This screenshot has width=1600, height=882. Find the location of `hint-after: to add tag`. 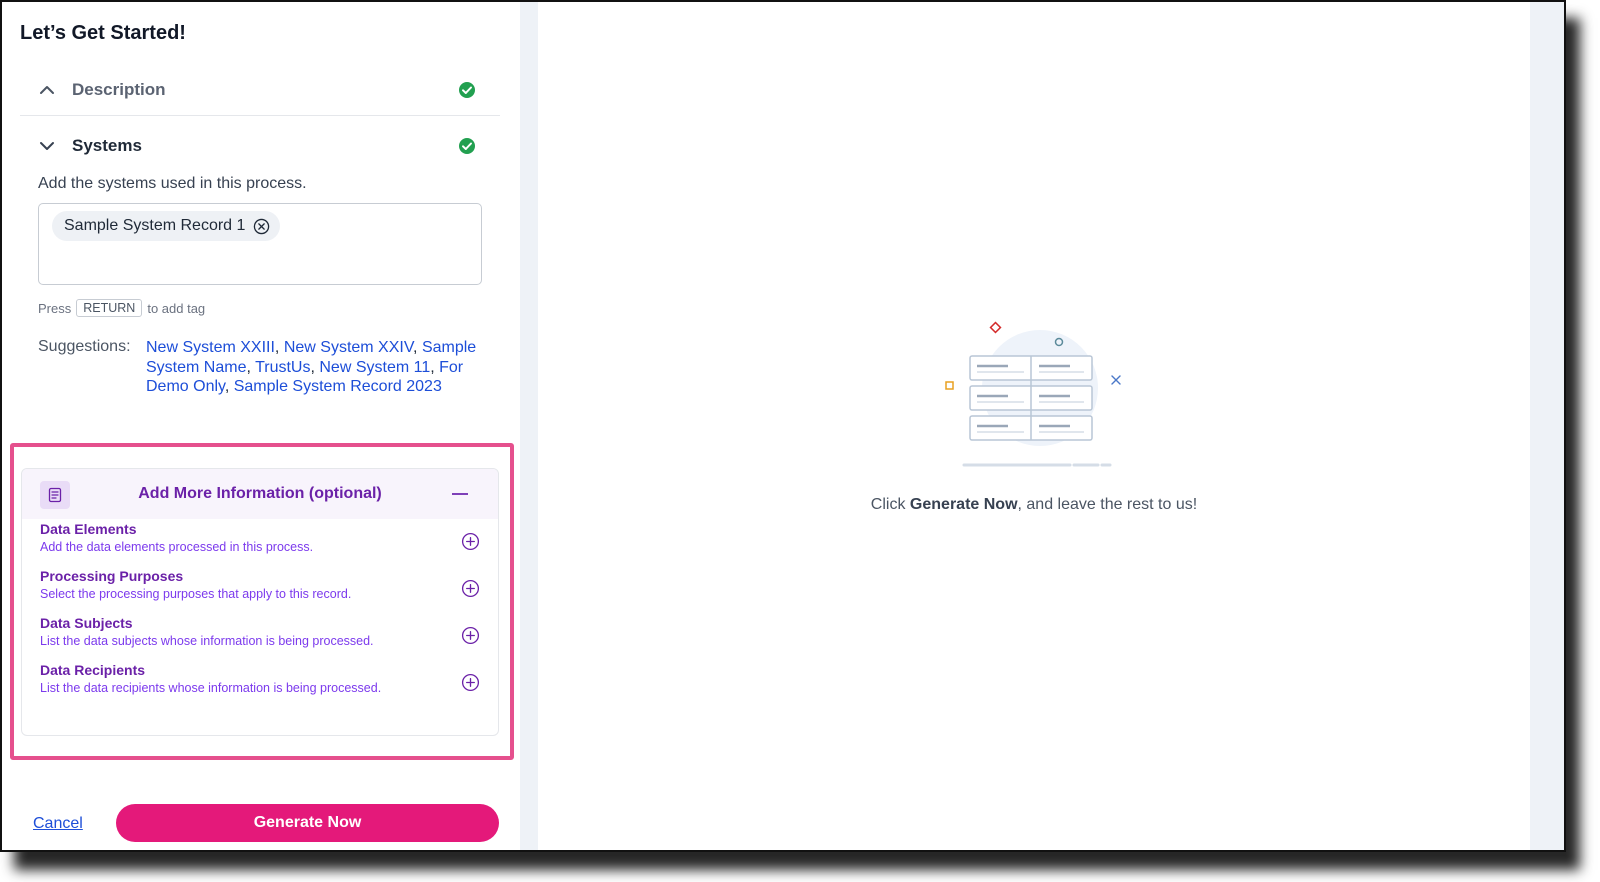

hint-after: to add tag is located at coordinates (176, 308).